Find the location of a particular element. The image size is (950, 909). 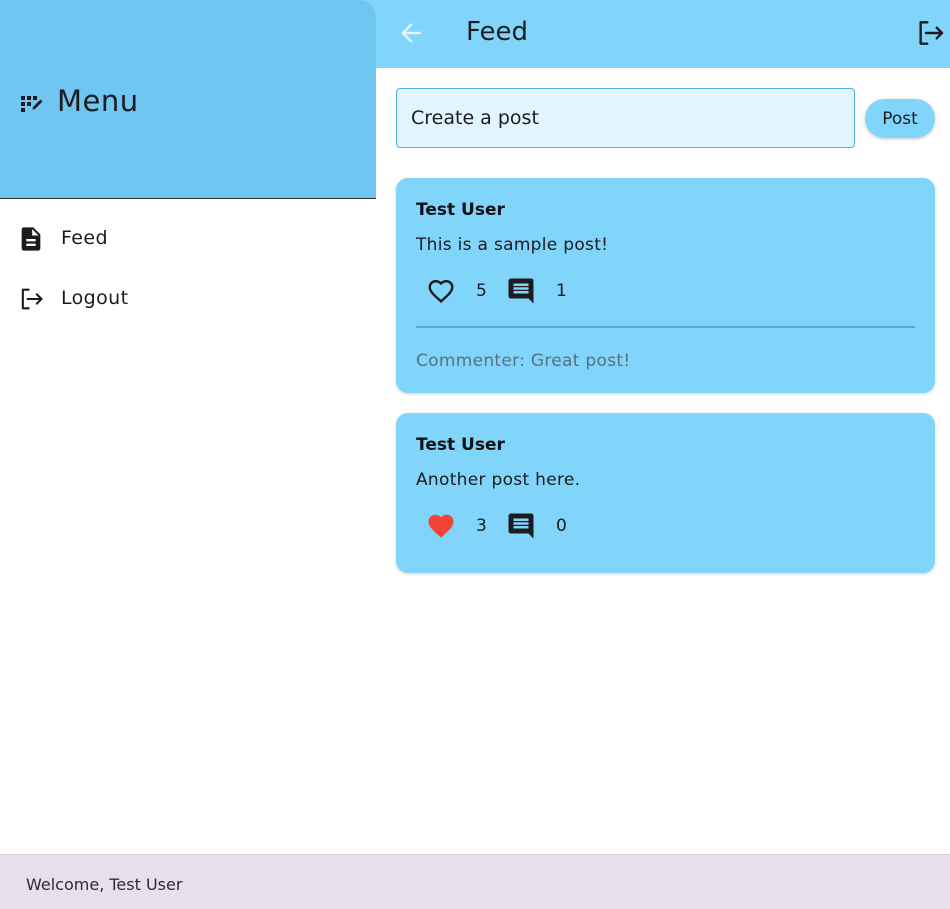

comment-count: 1 is located at coordinates (561, 291).